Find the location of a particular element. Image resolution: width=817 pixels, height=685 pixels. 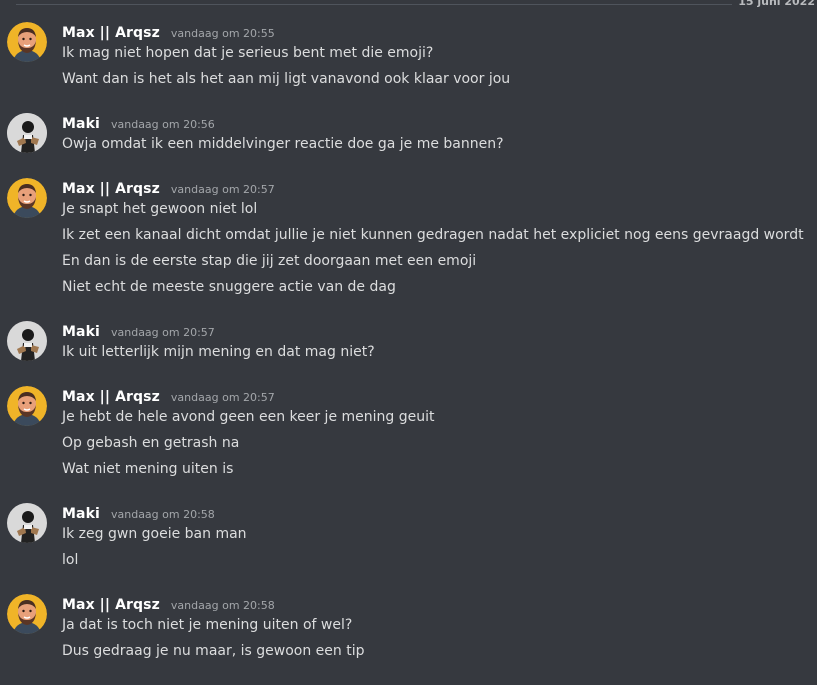

message-header: Maki vandaag om 20:56 is located at coordinates (138, 123).